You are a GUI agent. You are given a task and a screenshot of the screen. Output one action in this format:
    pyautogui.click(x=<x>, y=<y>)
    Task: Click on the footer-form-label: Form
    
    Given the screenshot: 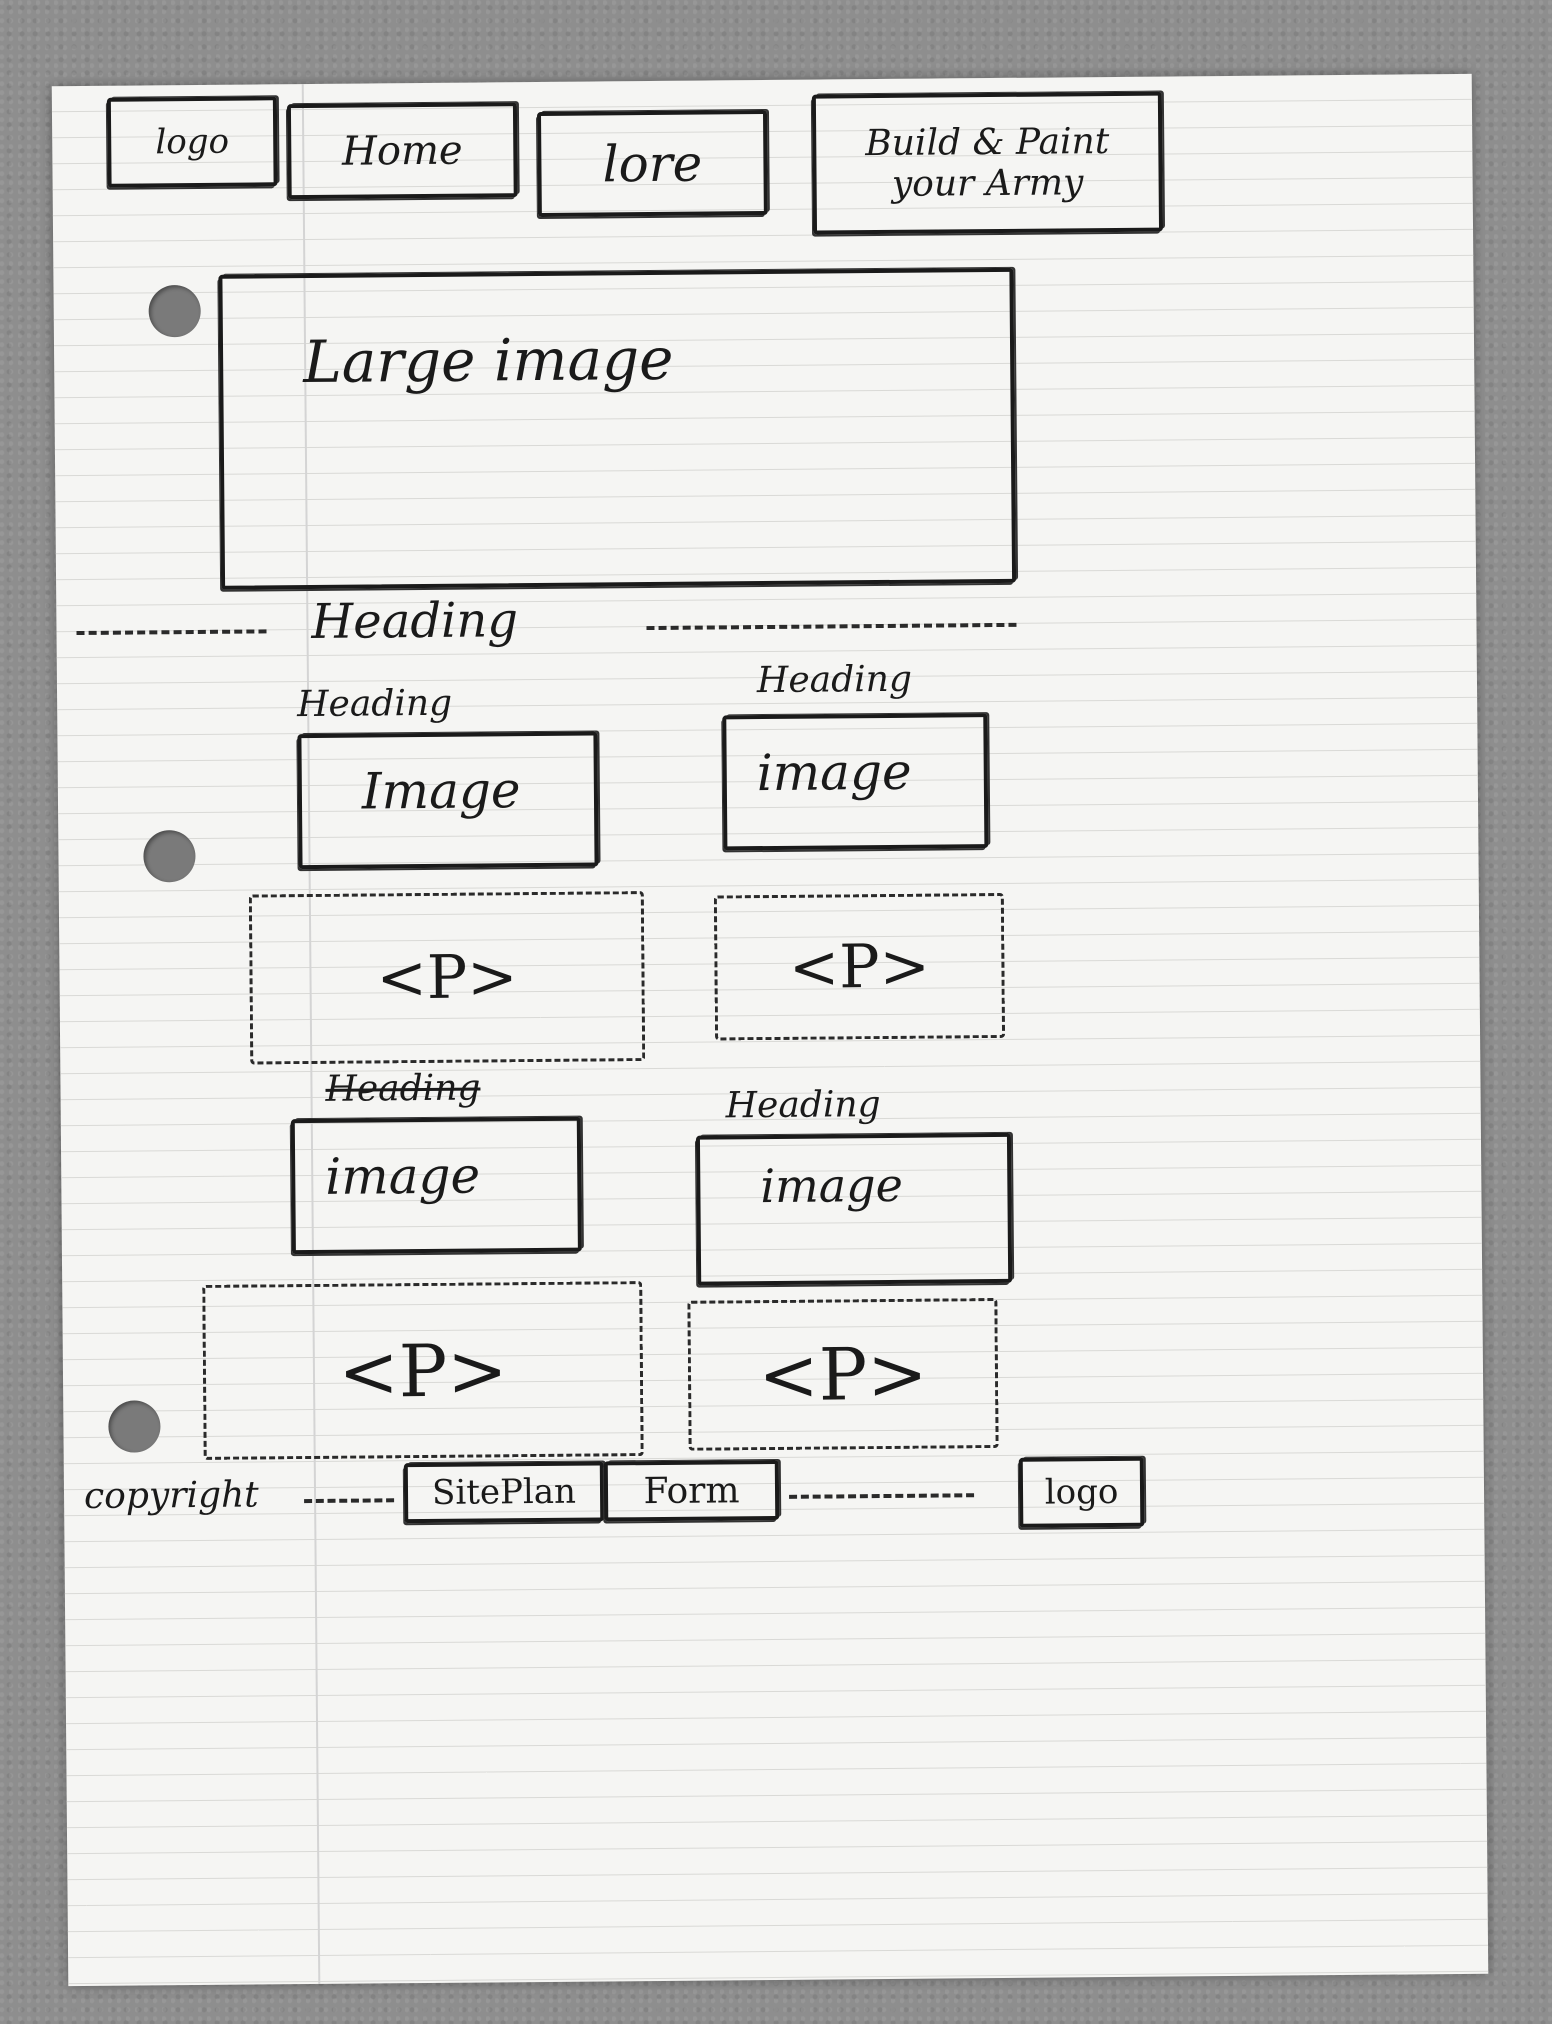 What is the action you would take?
    pyautogui.click(x=691, y=1490)
    